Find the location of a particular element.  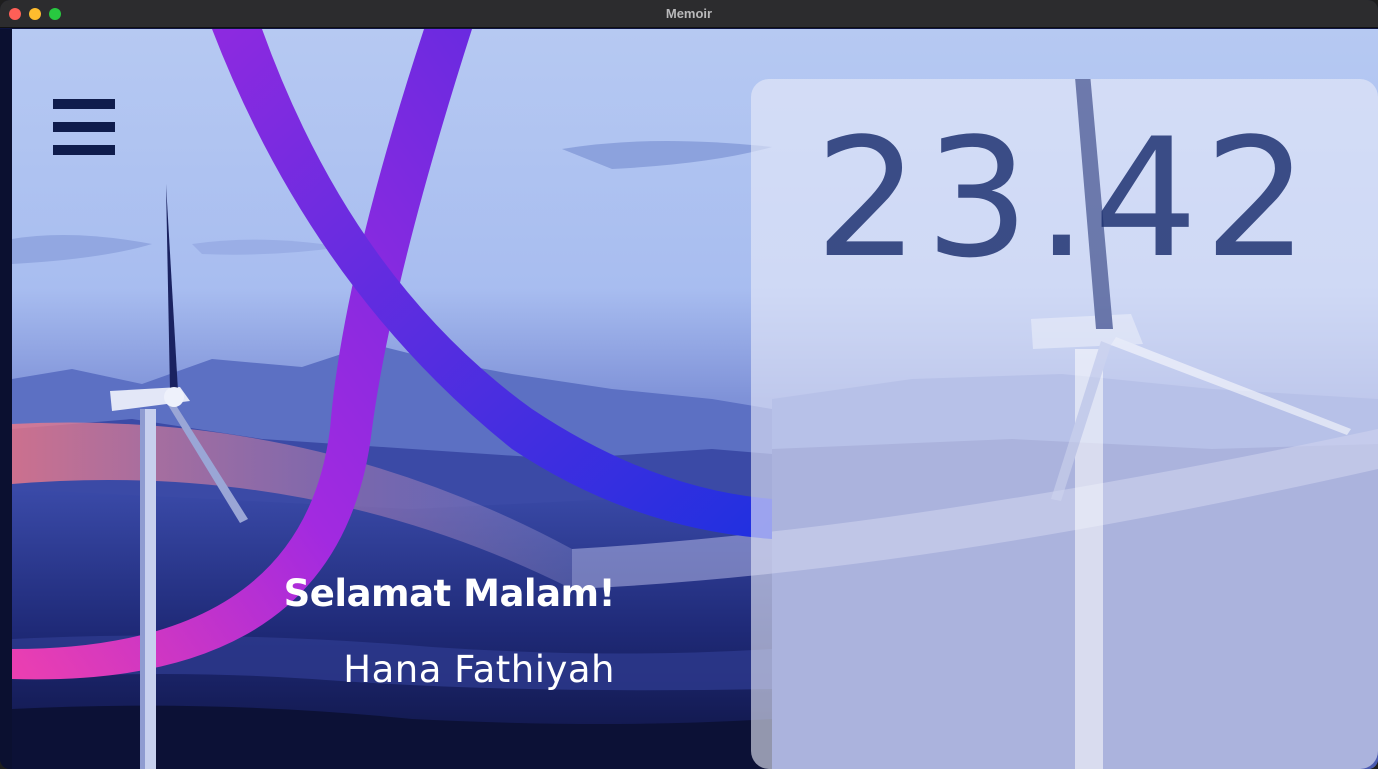

window-title: Memoir is located at coordinates (689, 13).